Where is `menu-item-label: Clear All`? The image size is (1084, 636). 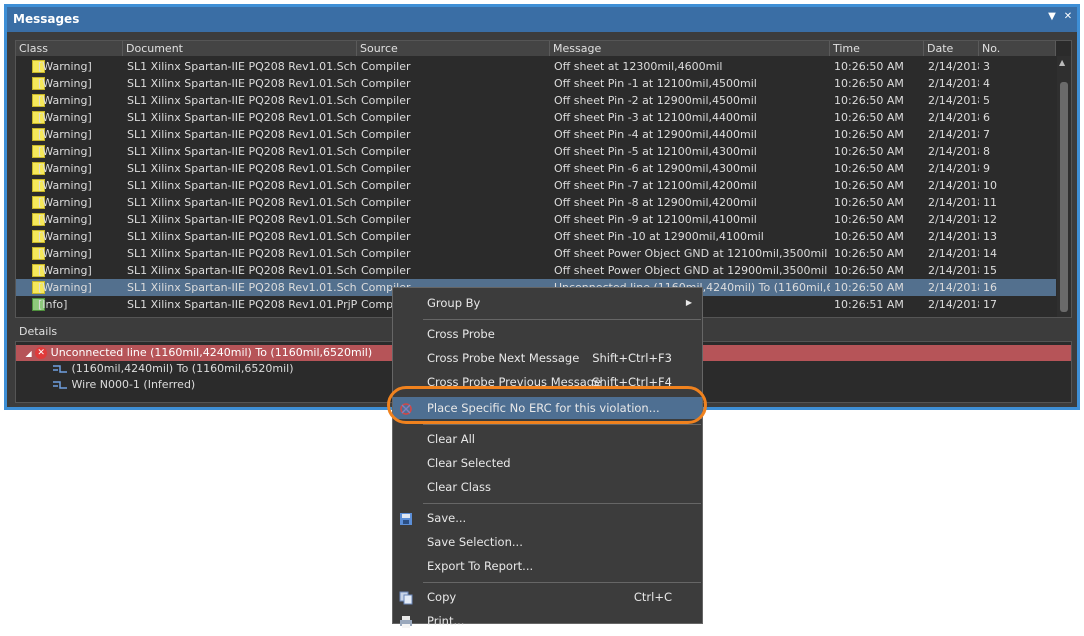 menu-item-label: Clear All is located at coordinates (451, 439).